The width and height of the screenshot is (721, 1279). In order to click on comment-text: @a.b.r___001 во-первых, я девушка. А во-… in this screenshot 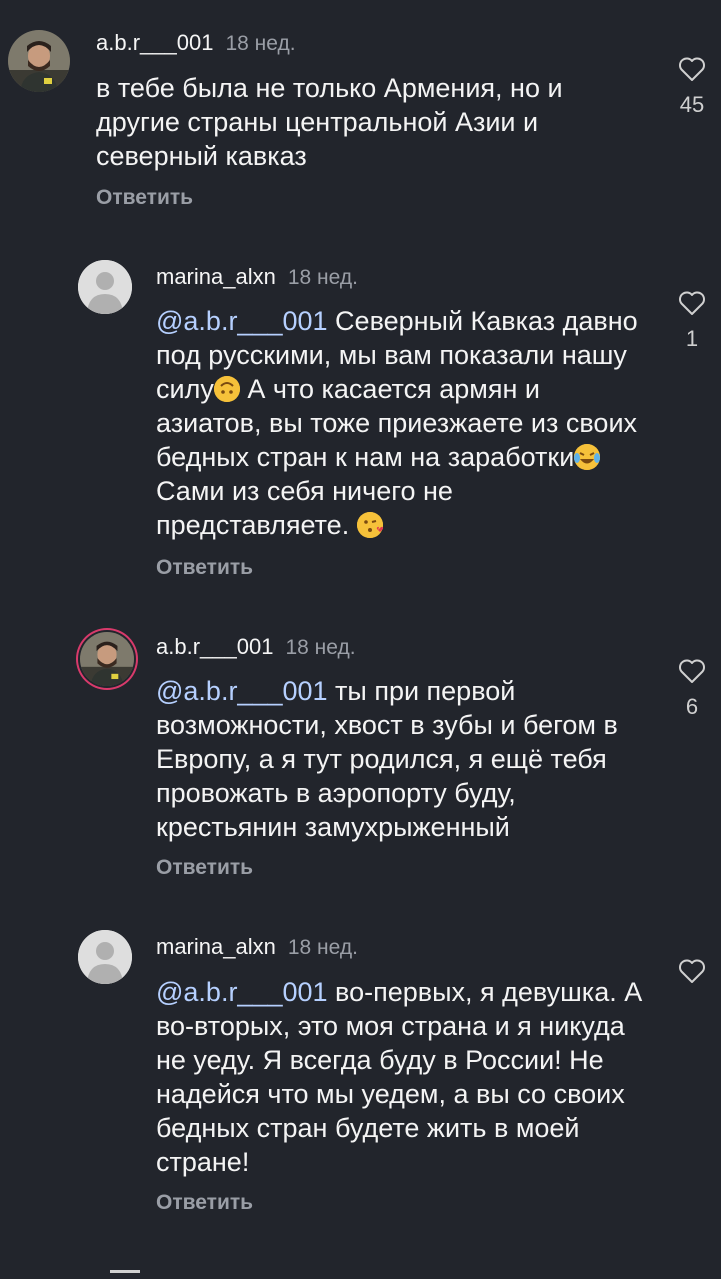, I will do `click(401, 1077)`.